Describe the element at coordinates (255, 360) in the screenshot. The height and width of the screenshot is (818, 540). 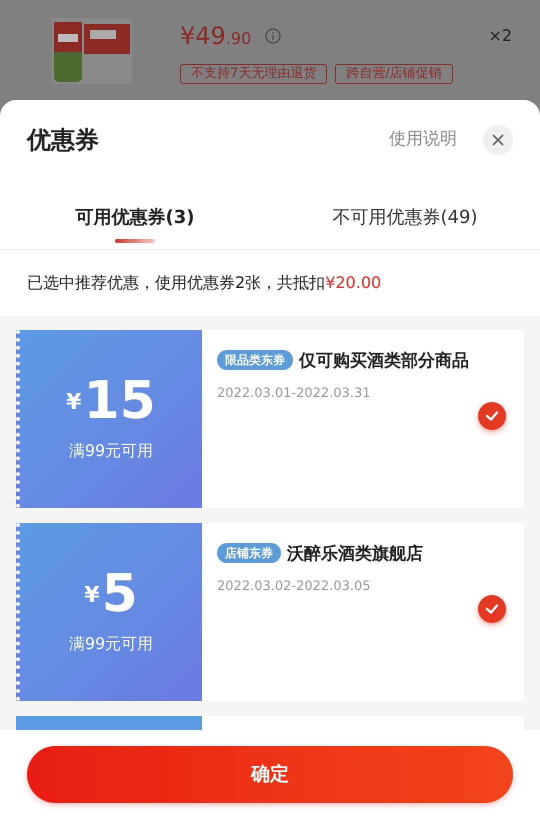
I see `coupon-type-tag: 限品类东券` at that location.